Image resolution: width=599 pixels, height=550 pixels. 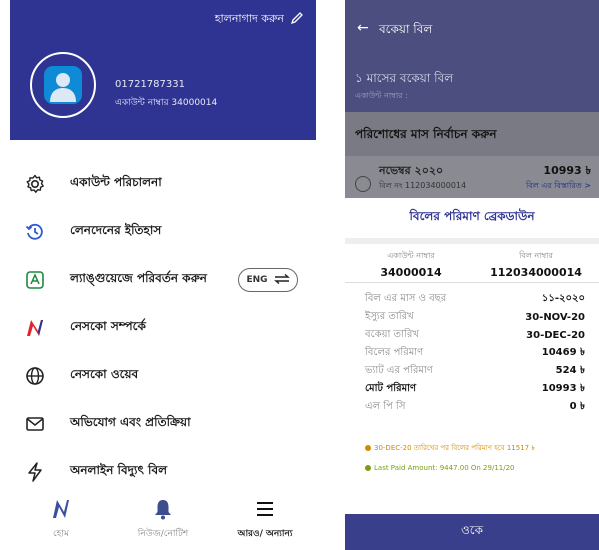 What do you see at coordinates (297, 19) in the screenshot?
I see `pencil-icon` at bounding box center [297, 19].